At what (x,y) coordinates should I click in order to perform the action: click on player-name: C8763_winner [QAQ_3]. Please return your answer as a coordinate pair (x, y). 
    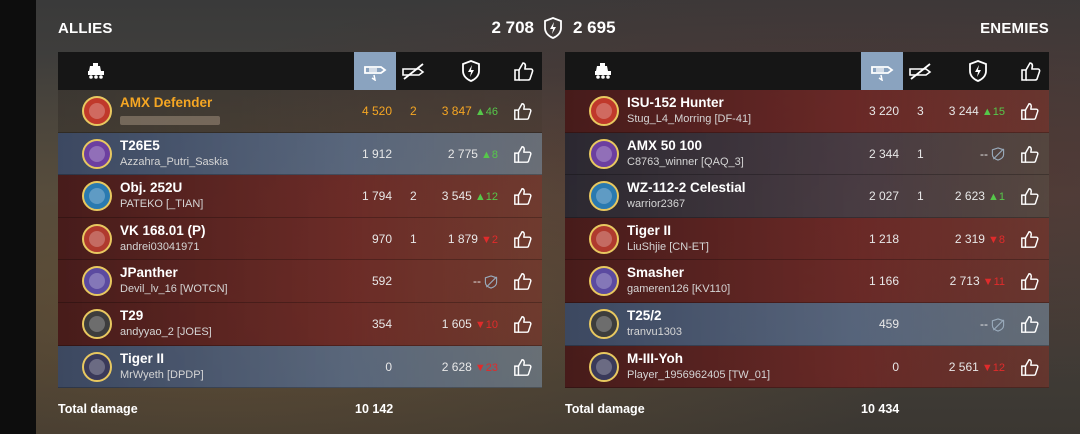
    Looking at the image, I should click on (685, 161).